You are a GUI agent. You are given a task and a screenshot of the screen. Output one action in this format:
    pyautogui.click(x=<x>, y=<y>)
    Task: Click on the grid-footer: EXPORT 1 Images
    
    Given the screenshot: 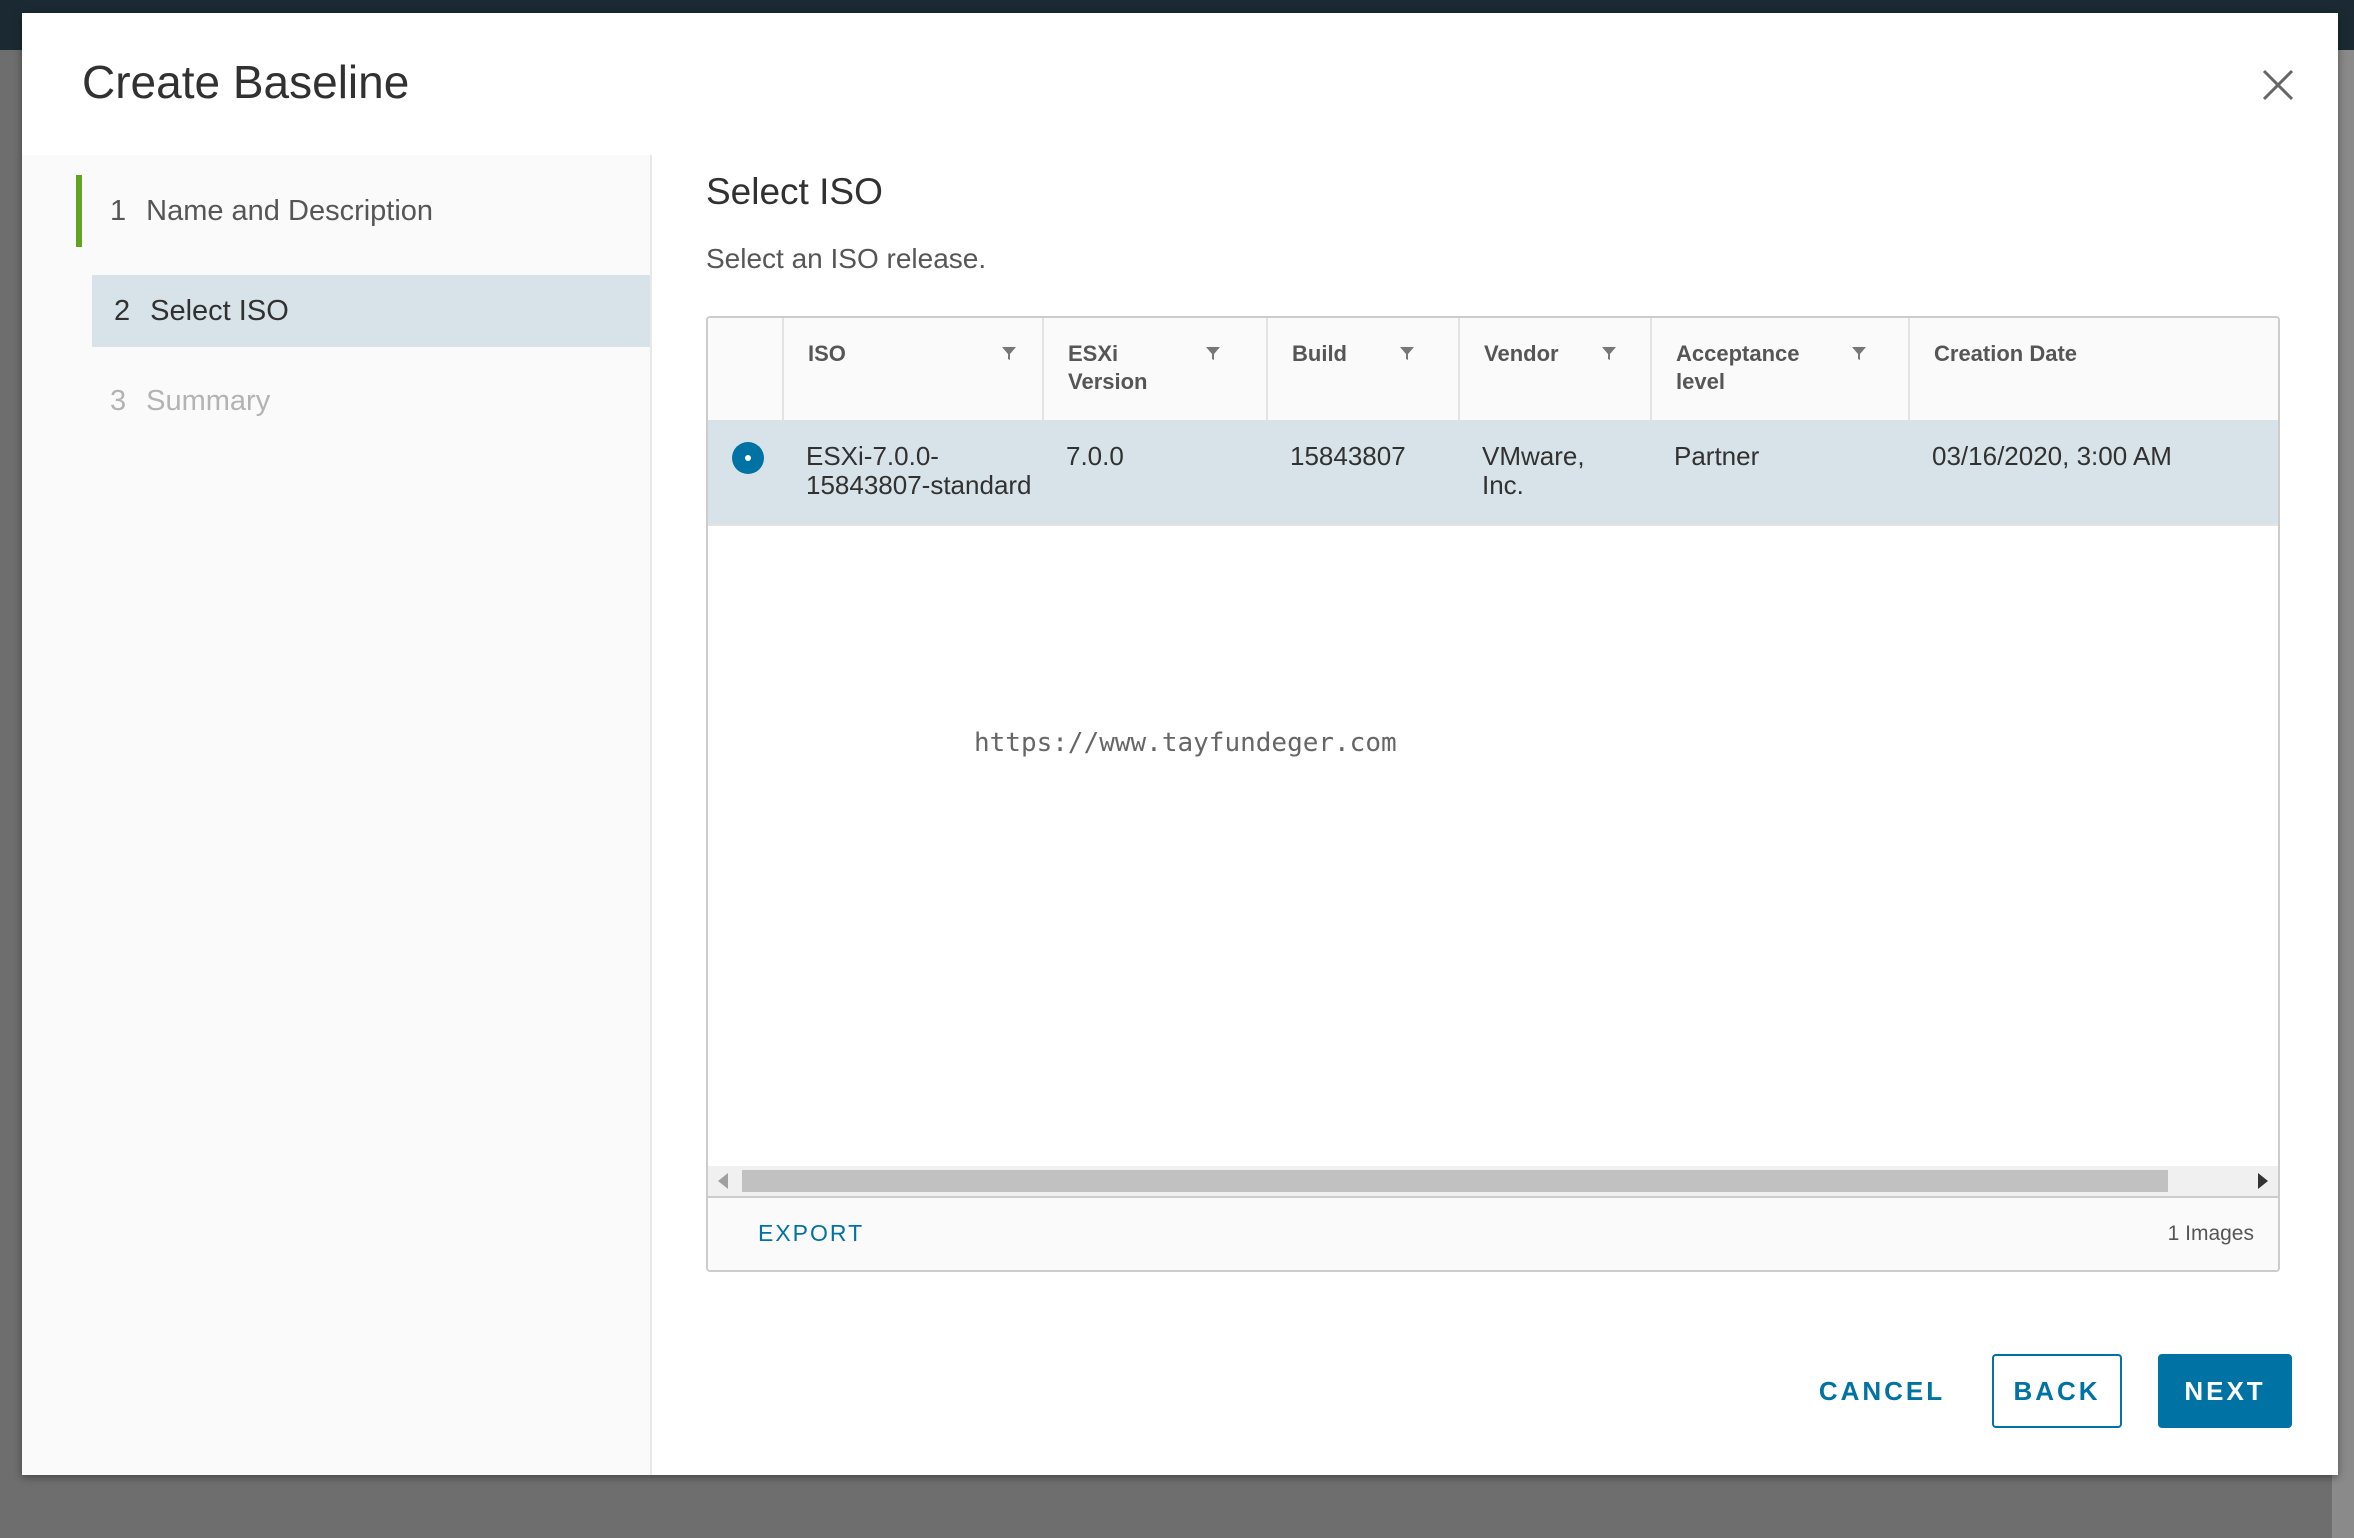 What is the action you would take?
    pyautogui.click(x=1493, y=1233)
    